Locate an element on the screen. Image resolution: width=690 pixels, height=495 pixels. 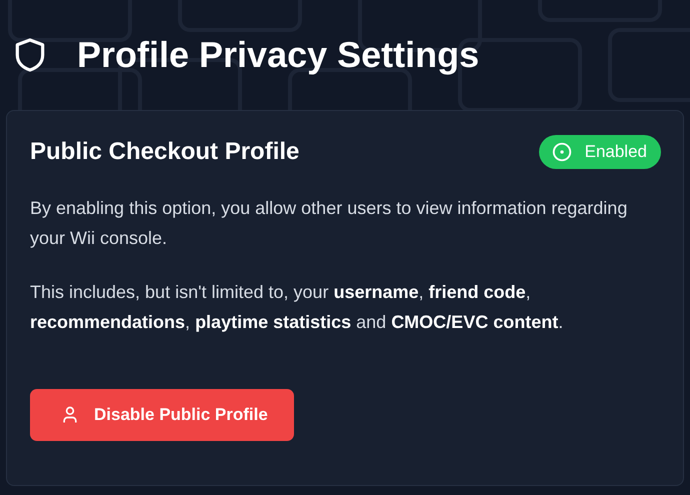
card-title: Public Checkout Profile is located at coordinates (165, 152).